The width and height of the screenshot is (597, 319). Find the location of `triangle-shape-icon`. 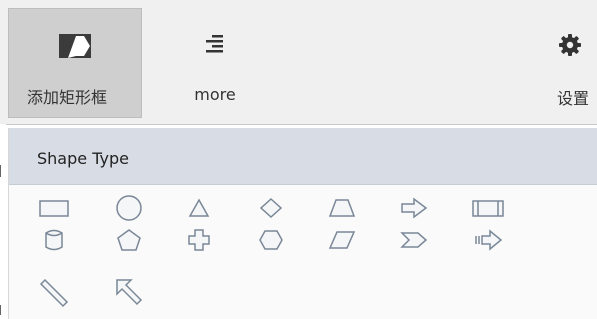

triangle-shape-icon is located at coordinates (199, 208).